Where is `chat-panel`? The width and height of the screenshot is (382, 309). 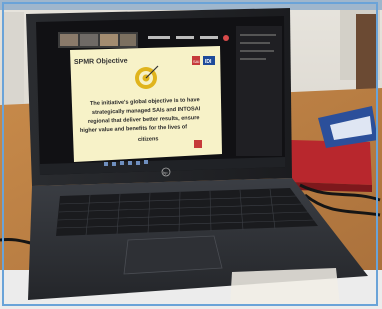 chat-panel is located at coordinates (259, 91).